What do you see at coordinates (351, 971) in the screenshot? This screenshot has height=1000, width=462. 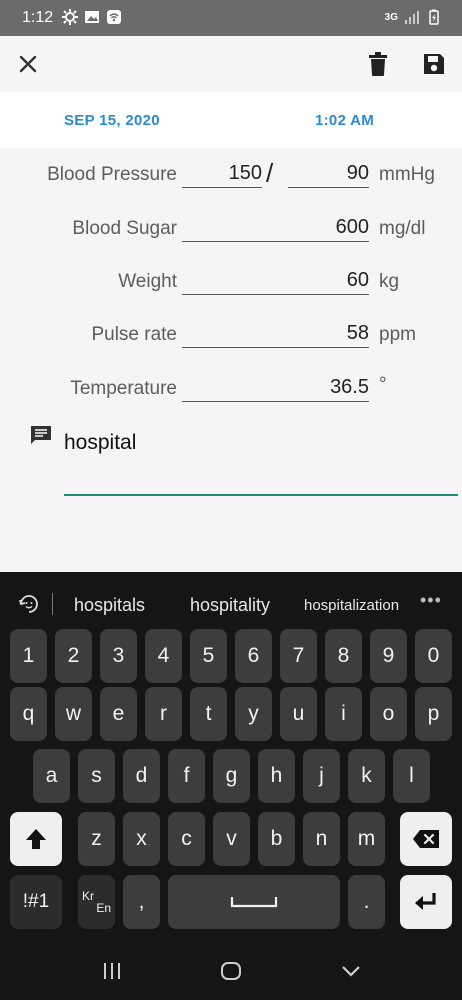 I see `back-chevron-icon` at bounding box center [351, 971].